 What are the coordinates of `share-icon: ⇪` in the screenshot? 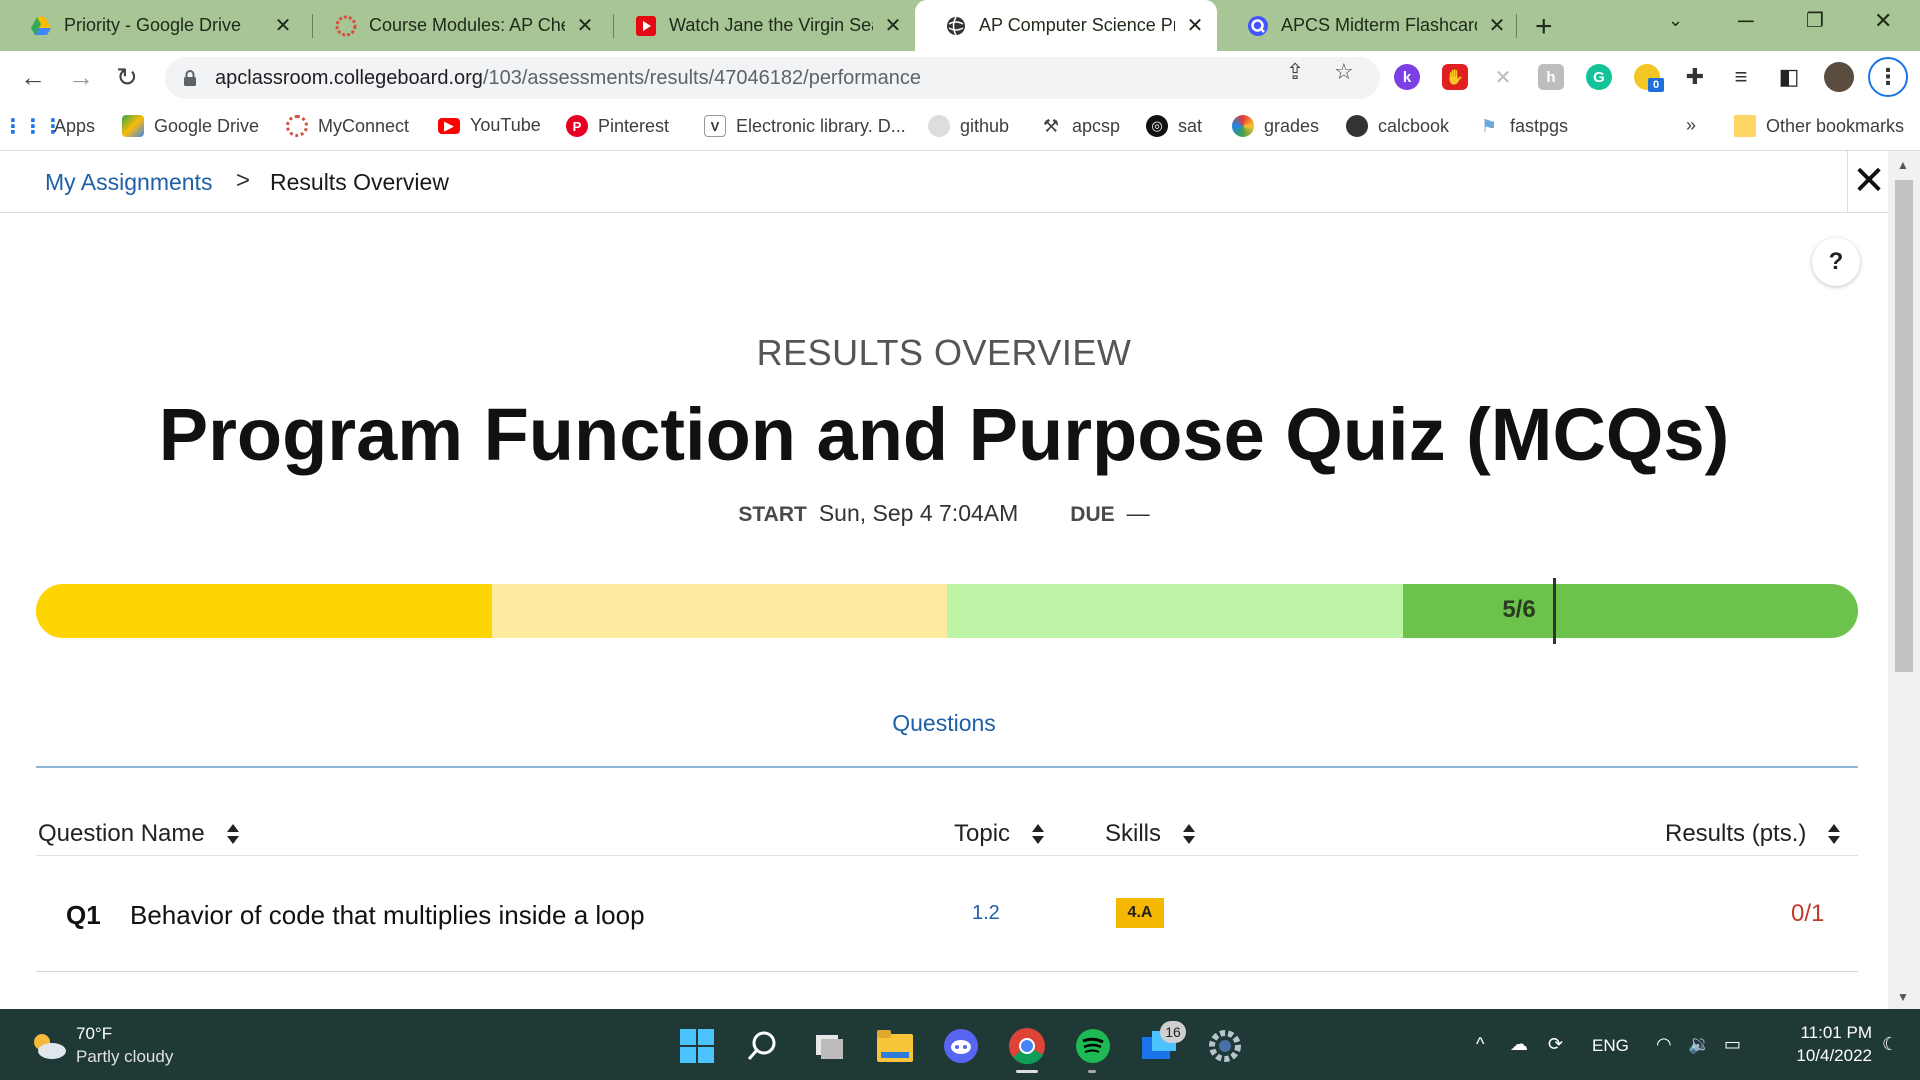 It's located at (1295, 72).